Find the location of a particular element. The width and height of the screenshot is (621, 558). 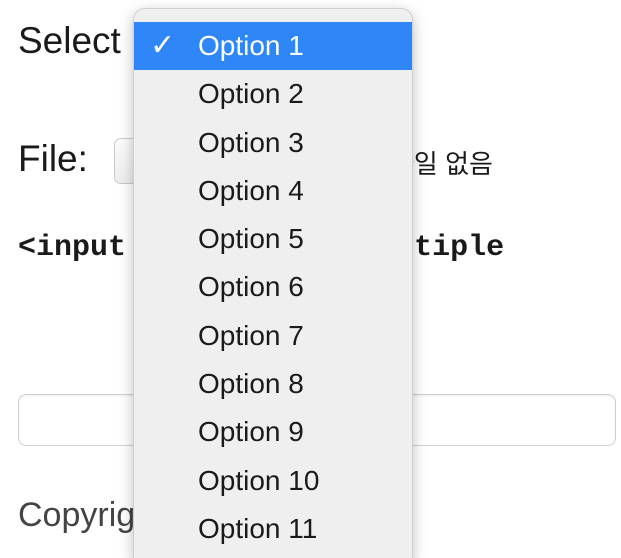

option-10: Option 10 is located at coordinates (273, 481).